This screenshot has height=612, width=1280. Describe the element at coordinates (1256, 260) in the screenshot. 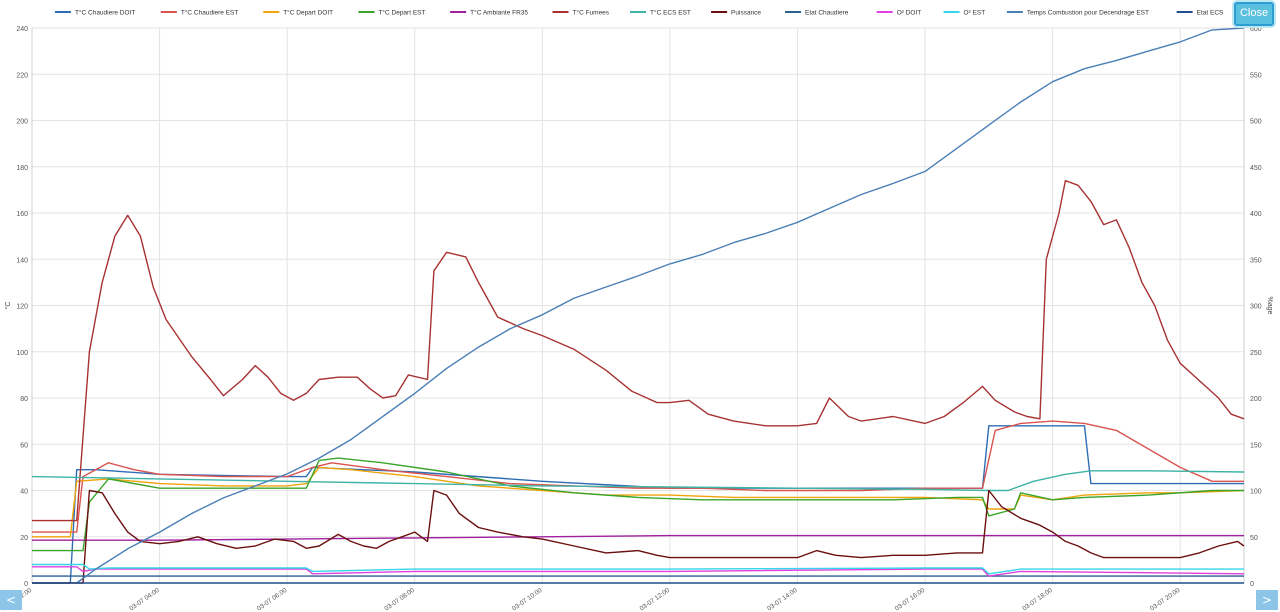

I see `y-right-tick-label: 350` at that location.